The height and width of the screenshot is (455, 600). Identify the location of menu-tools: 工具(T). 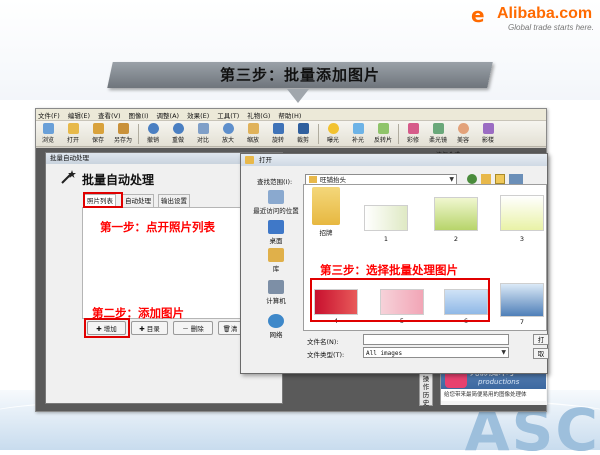
(228, 115).